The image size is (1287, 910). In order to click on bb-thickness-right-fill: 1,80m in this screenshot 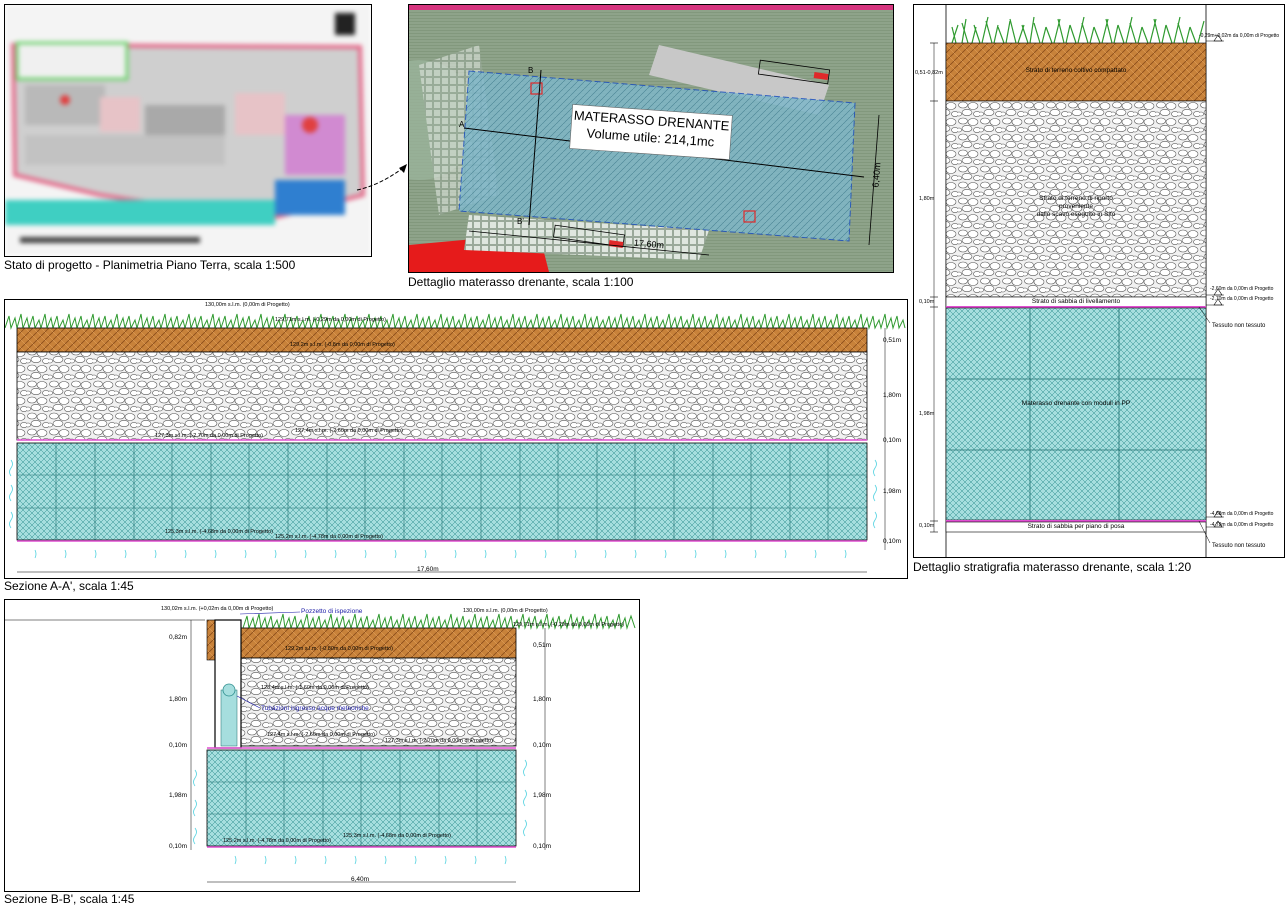, I will do `click(542, 699)`.